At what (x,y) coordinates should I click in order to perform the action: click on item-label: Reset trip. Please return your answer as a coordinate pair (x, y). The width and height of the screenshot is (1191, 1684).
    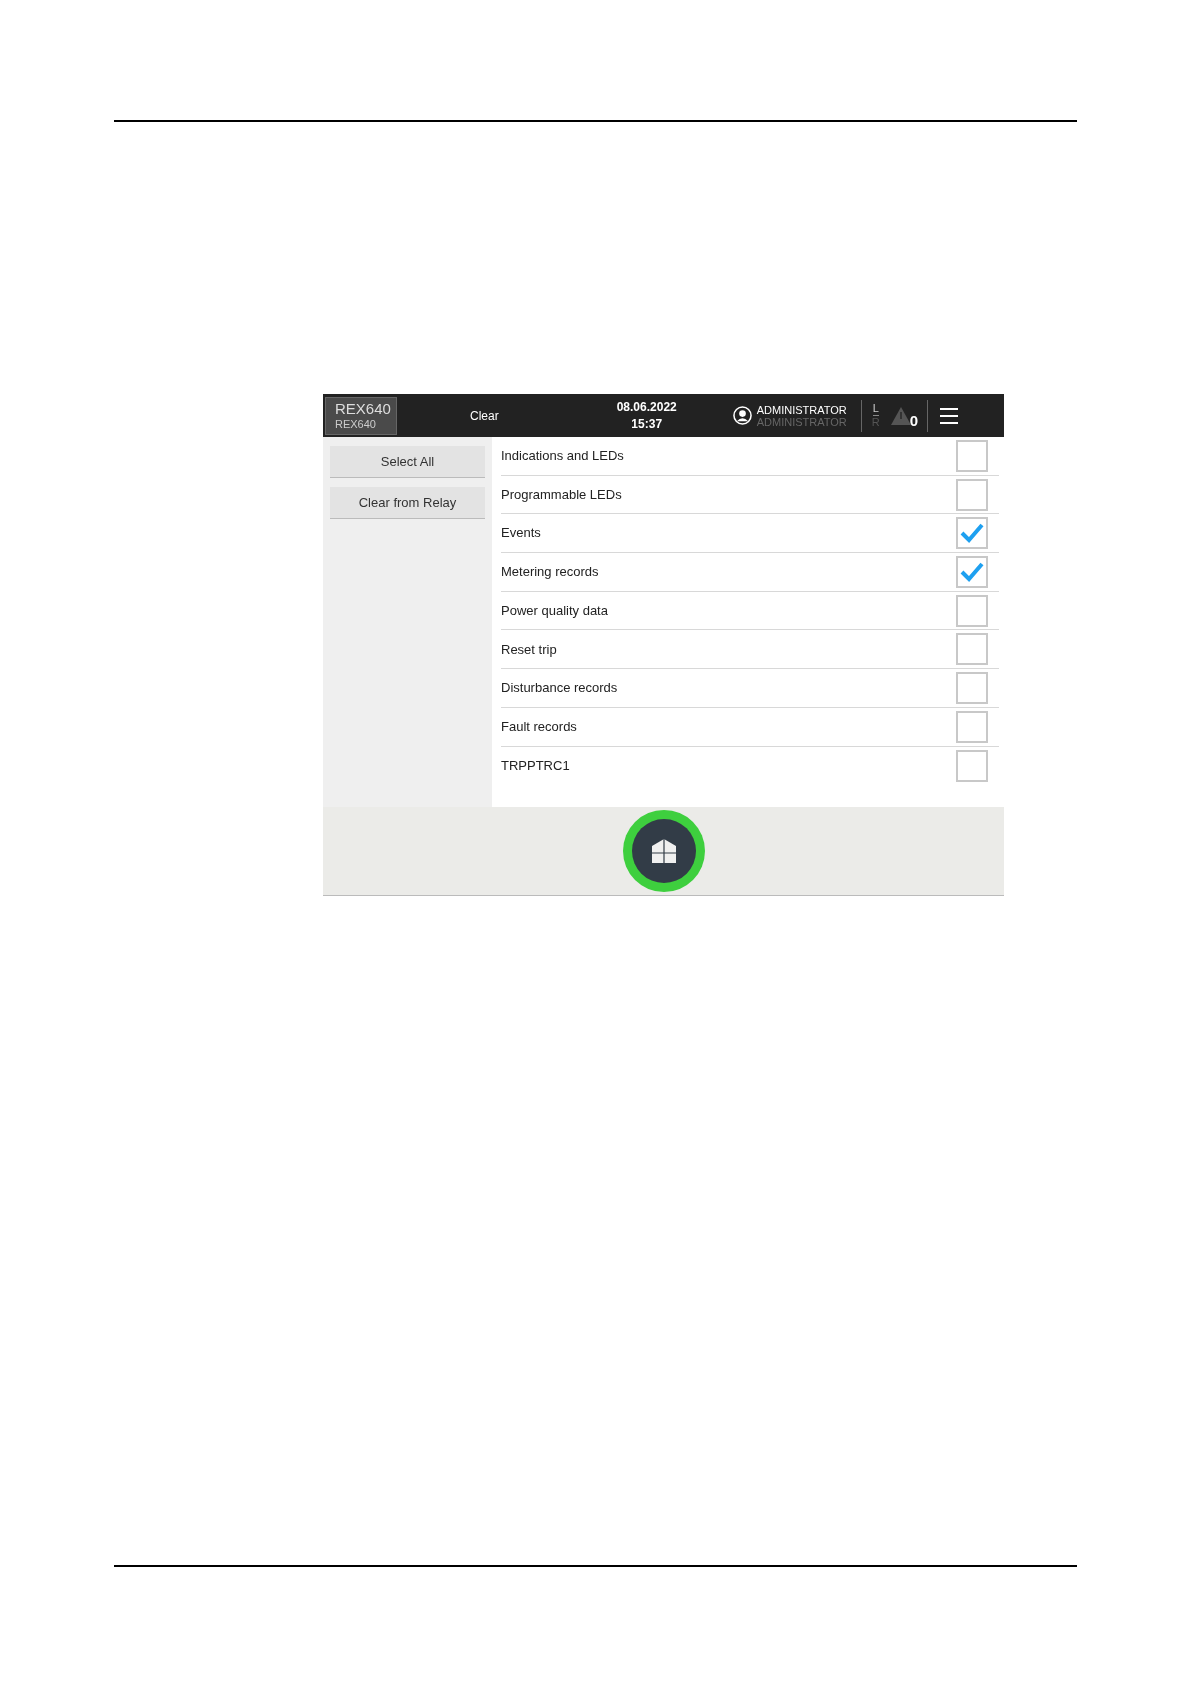
    Looking at the image, I should click on (529, 649).